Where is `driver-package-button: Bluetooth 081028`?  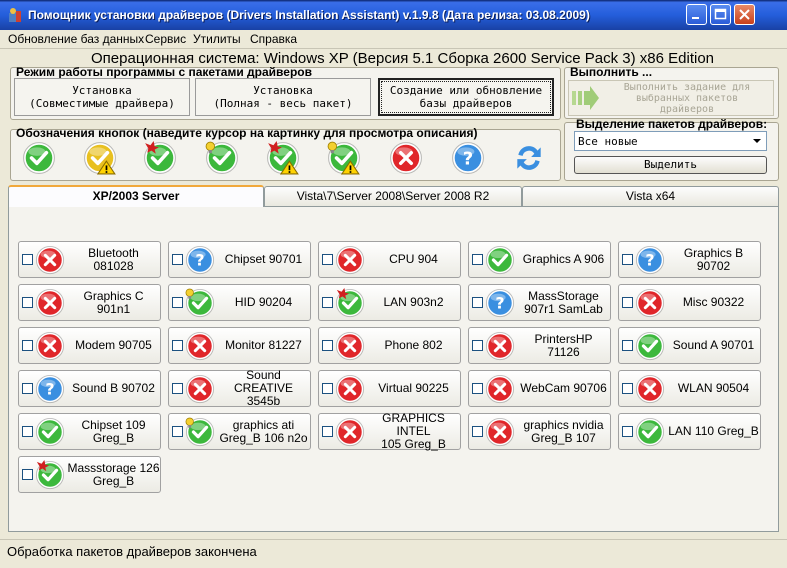 driver-package-button: Bluetooth 081028 is located at coordinates (89, 259).